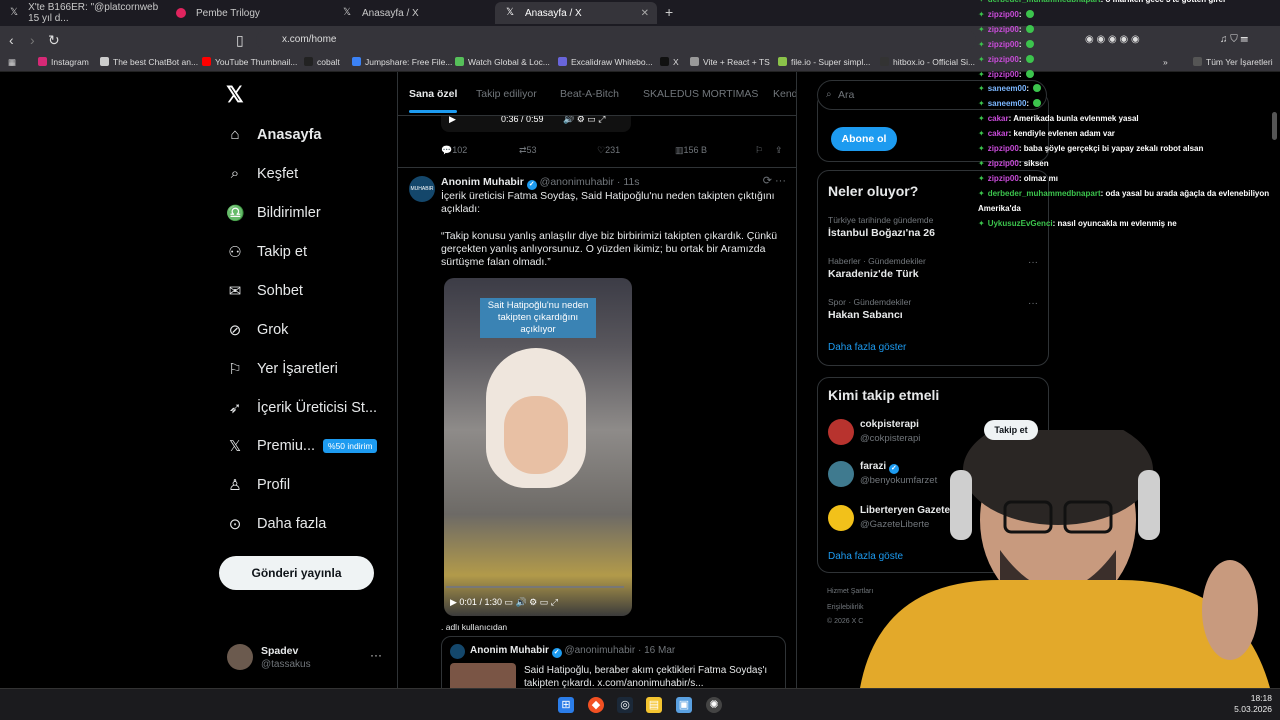  I want to click on like-button: ♡ 231, so click(608, 150).